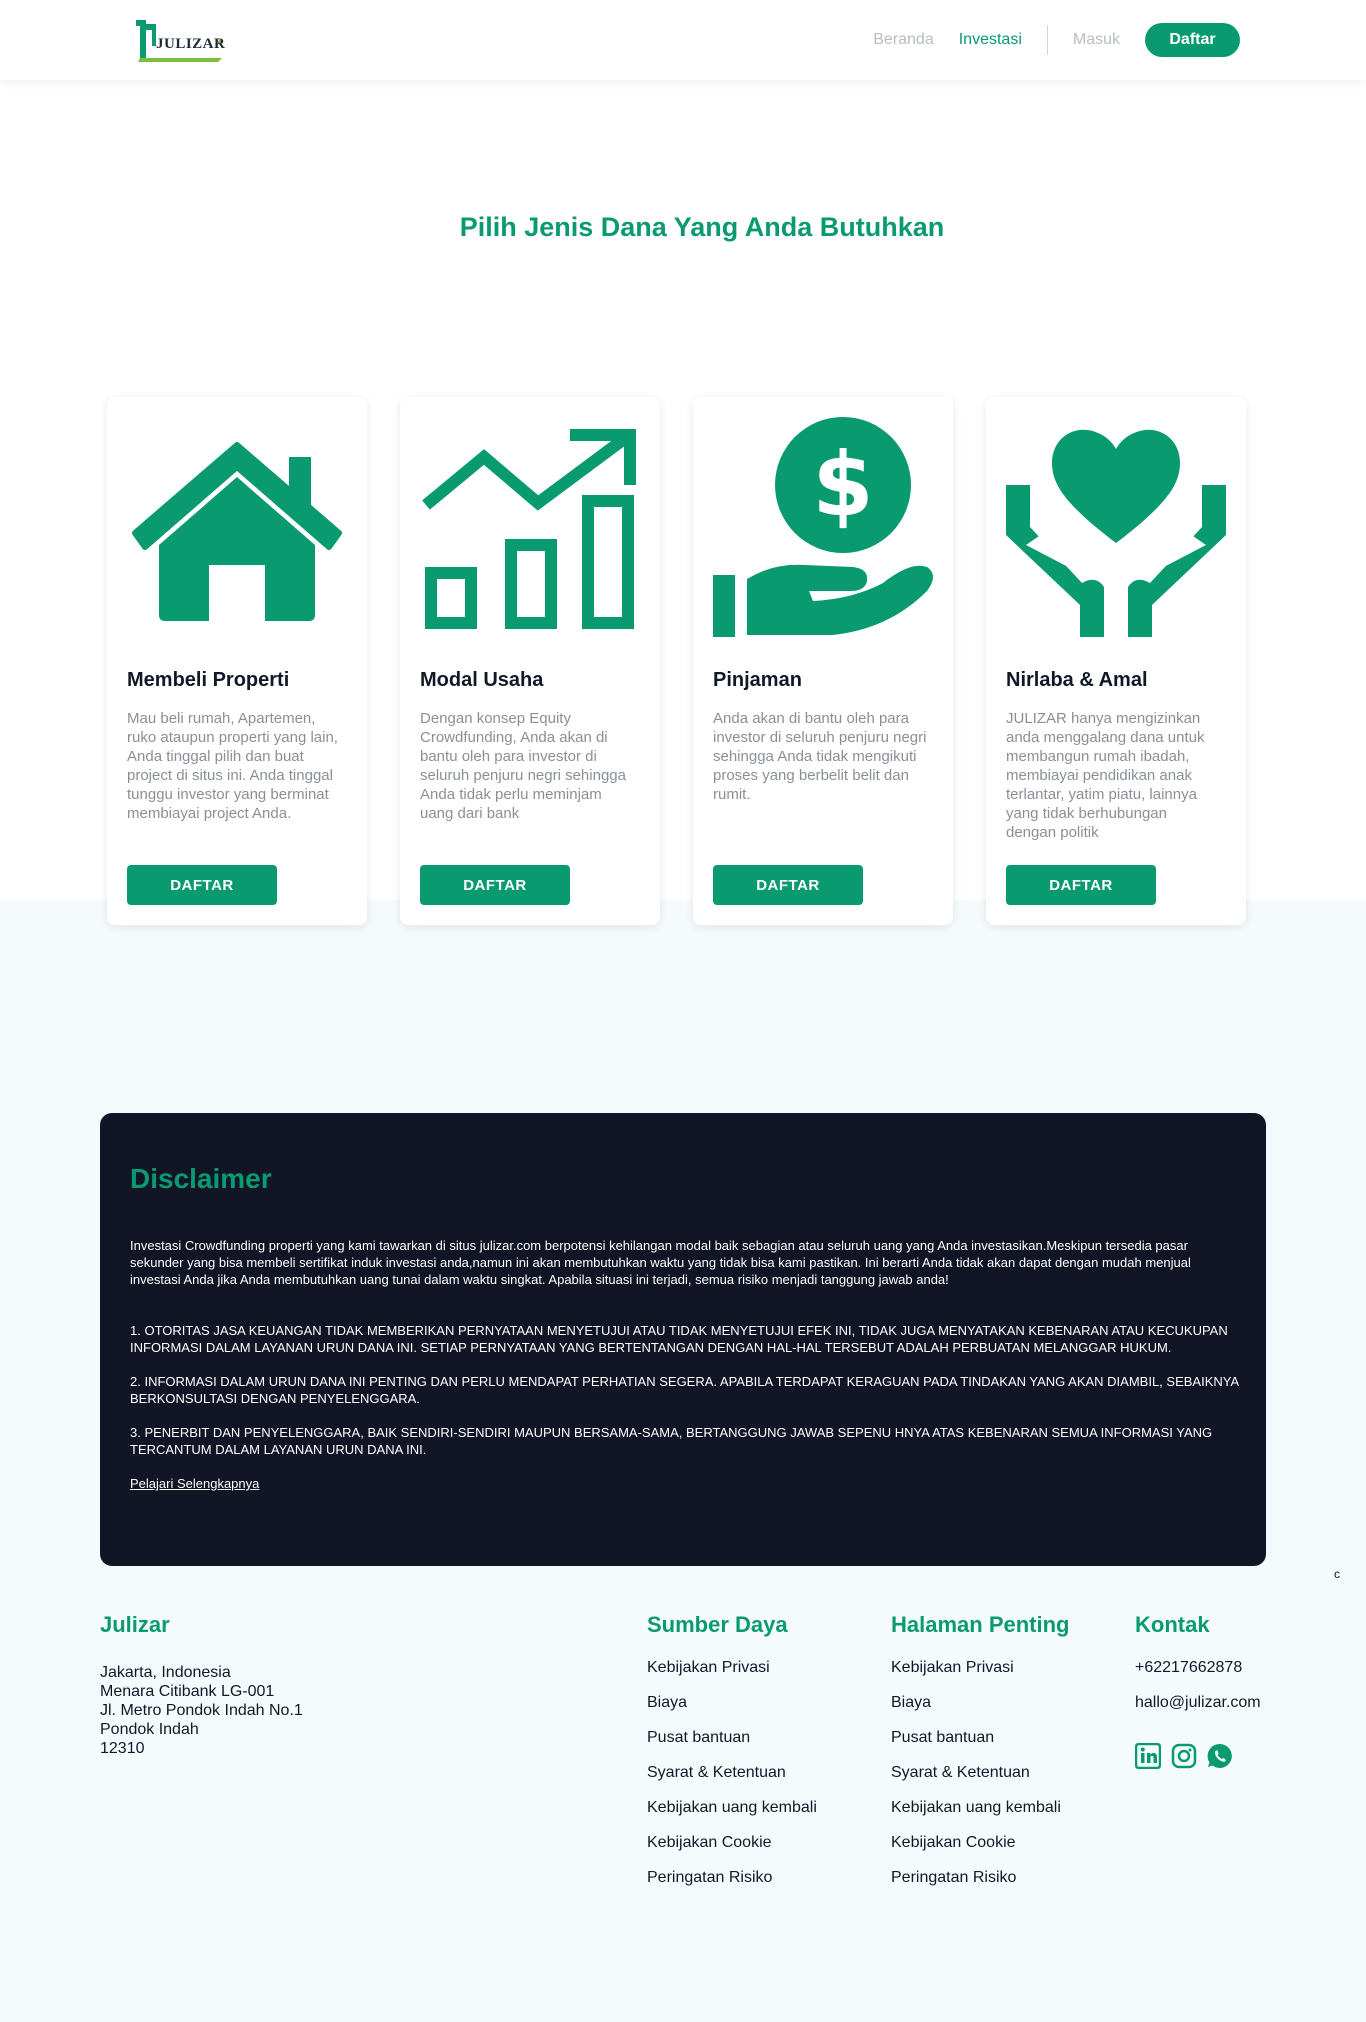  I want to click on main-nav: Beranda Investasi Masuk Daftar, so click(1056, 40).